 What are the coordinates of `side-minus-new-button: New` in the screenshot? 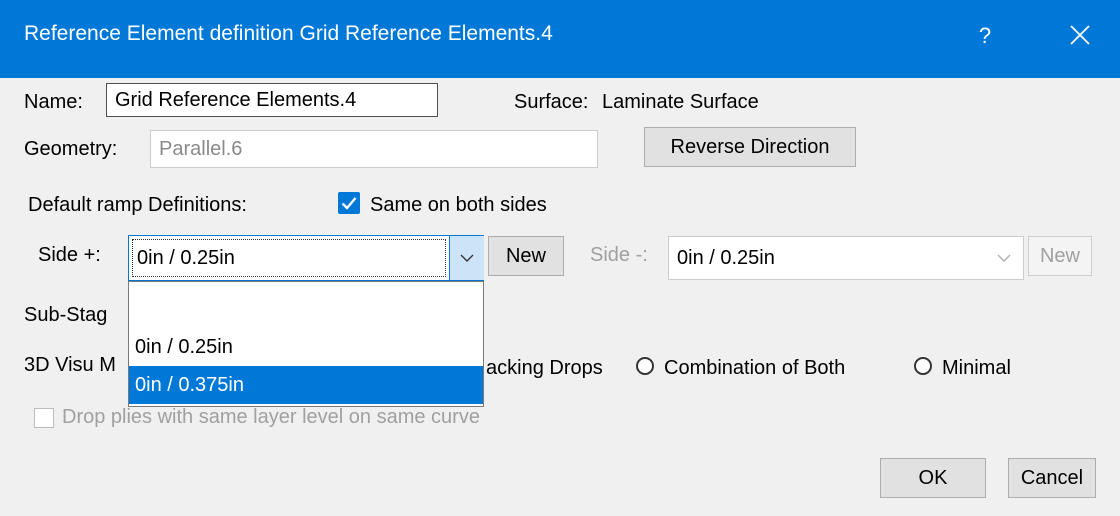 It's located at (1060, 256).